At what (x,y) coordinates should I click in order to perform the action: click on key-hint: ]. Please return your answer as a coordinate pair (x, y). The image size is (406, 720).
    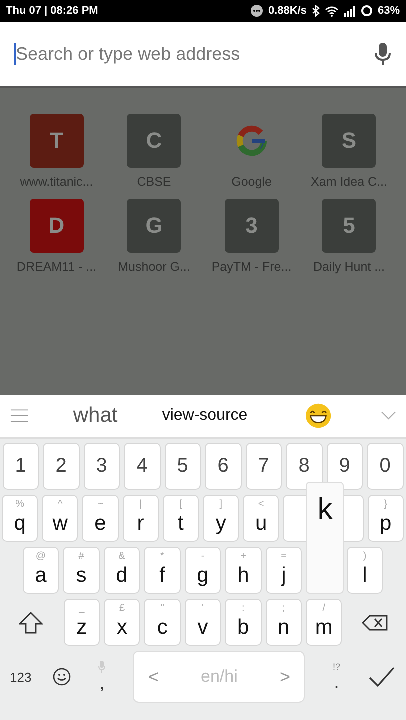
    Looking at the image, I should click on (221, 504).